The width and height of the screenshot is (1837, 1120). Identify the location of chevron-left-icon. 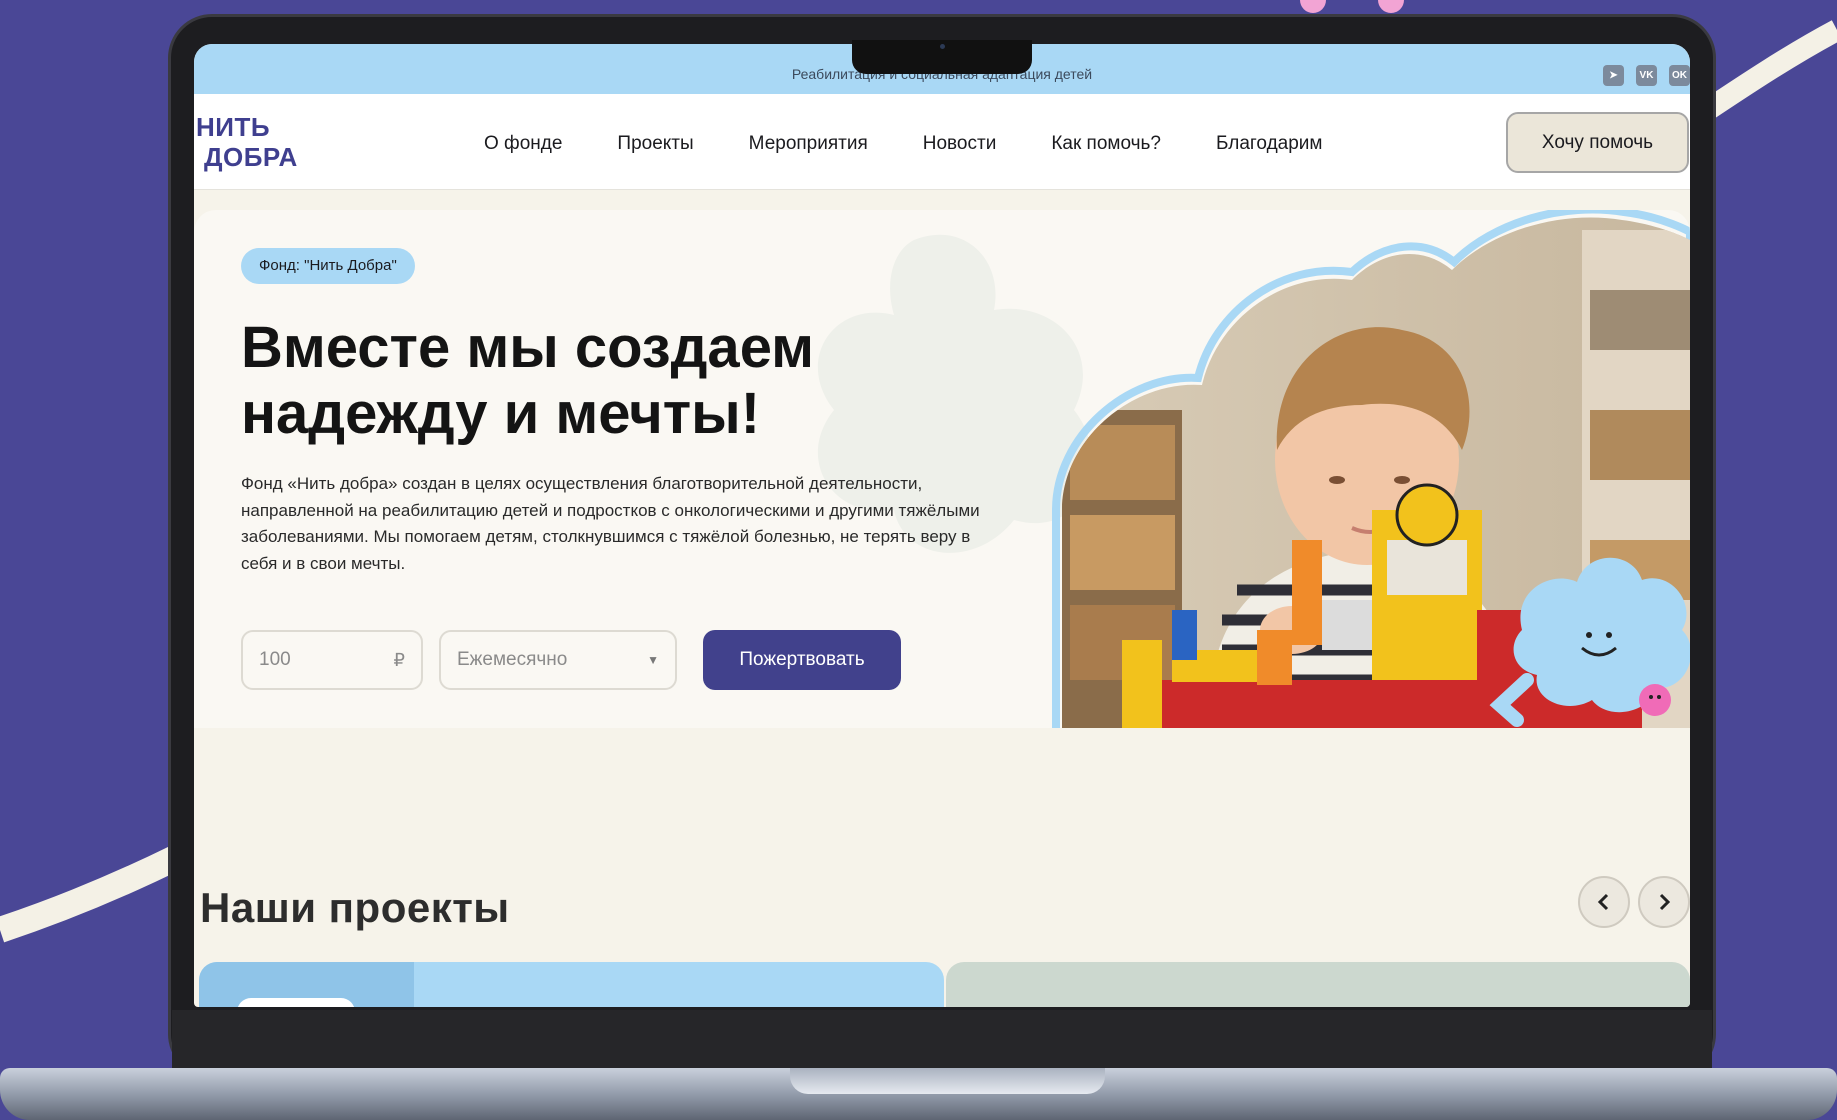
(1603, 902).